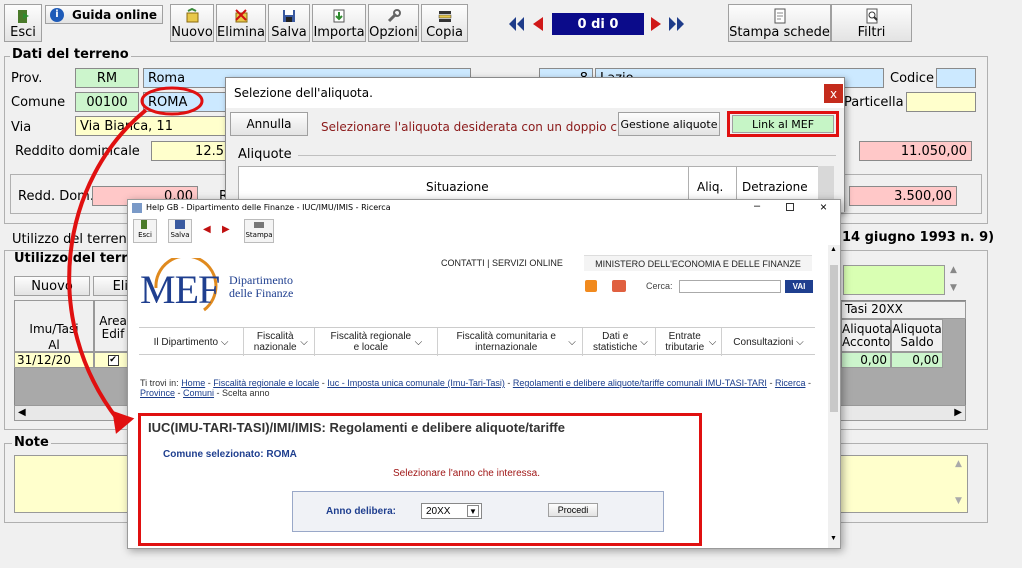 This screenshot has width=1022, height=568. Describe the element at coordinates (669, 124) in the screenshot. I see `manage-aliquote-button: Gestione aliquote` at that location.